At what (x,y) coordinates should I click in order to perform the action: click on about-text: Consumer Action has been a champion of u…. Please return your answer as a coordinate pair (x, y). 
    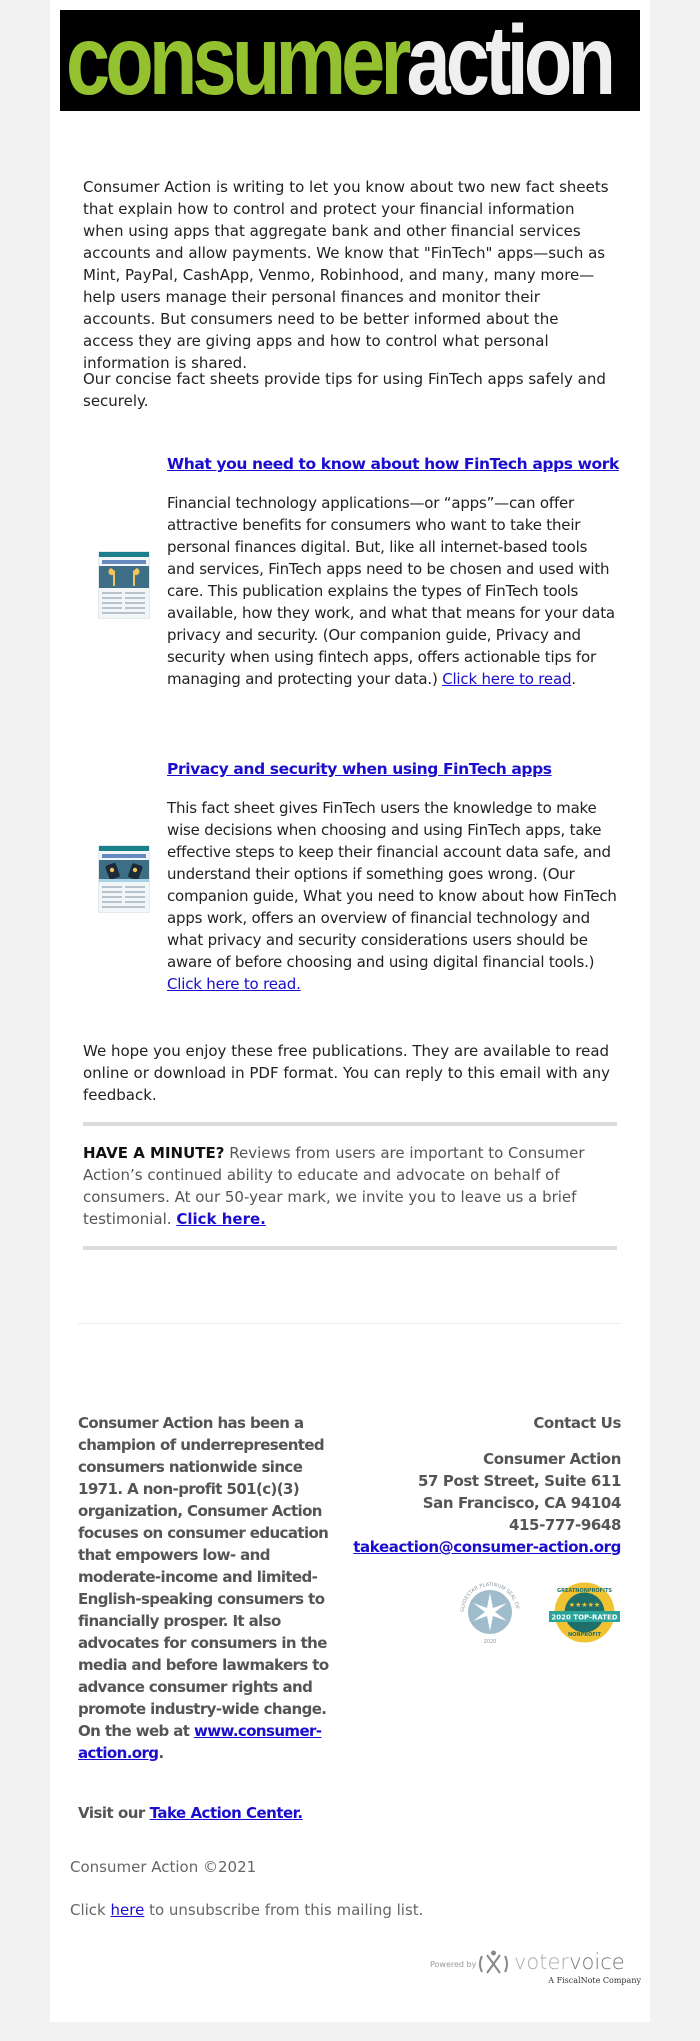
    Looking at the image, I should click on (203, 1577).